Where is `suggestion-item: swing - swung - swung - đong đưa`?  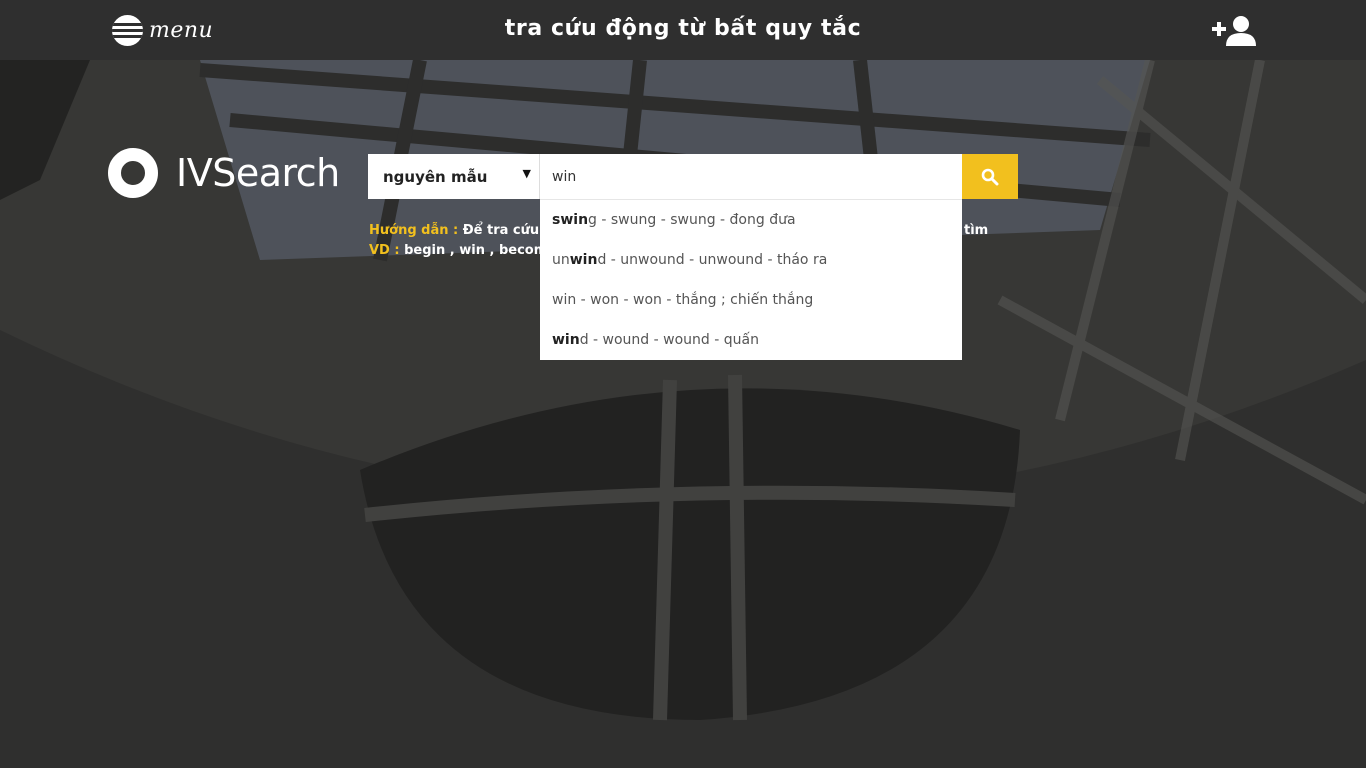
suggestion-item: swing - swung - swung - đong đưa is located at coordinates (751, 220).